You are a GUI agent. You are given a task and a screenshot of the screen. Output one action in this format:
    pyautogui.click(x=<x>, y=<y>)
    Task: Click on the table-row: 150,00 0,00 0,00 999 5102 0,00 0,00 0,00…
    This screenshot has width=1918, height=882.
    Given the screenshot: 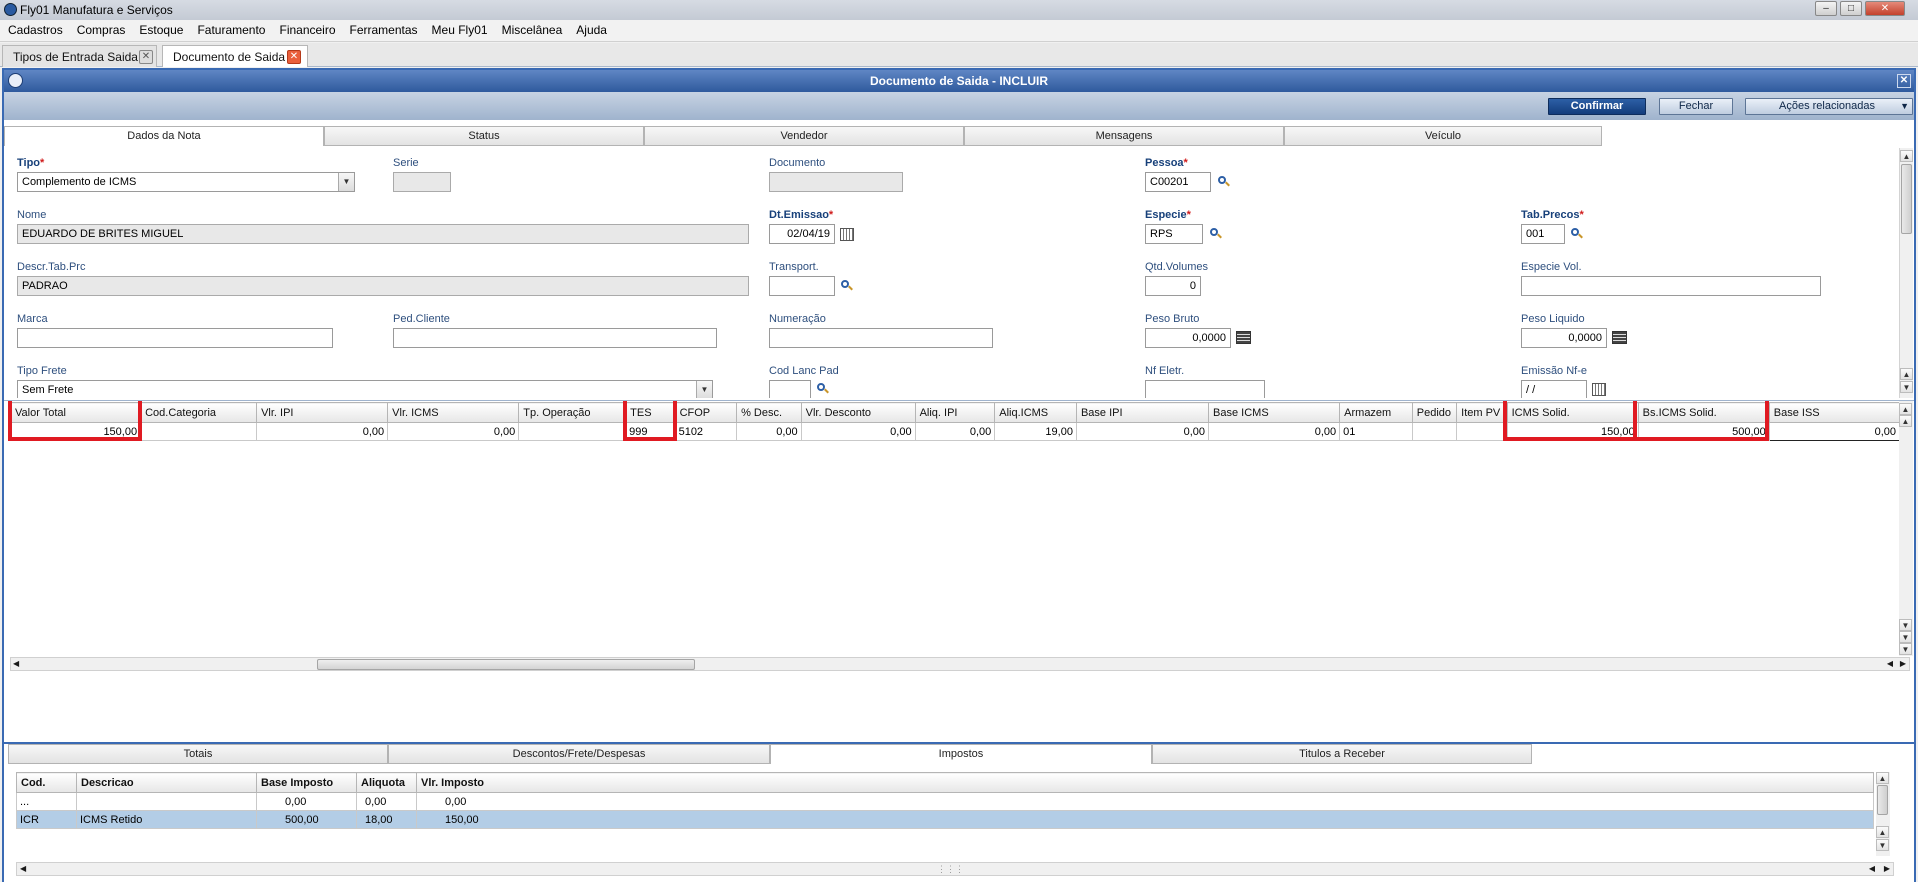 What is the action you would take?
    pyautogui.click(x=955, y=431)
    